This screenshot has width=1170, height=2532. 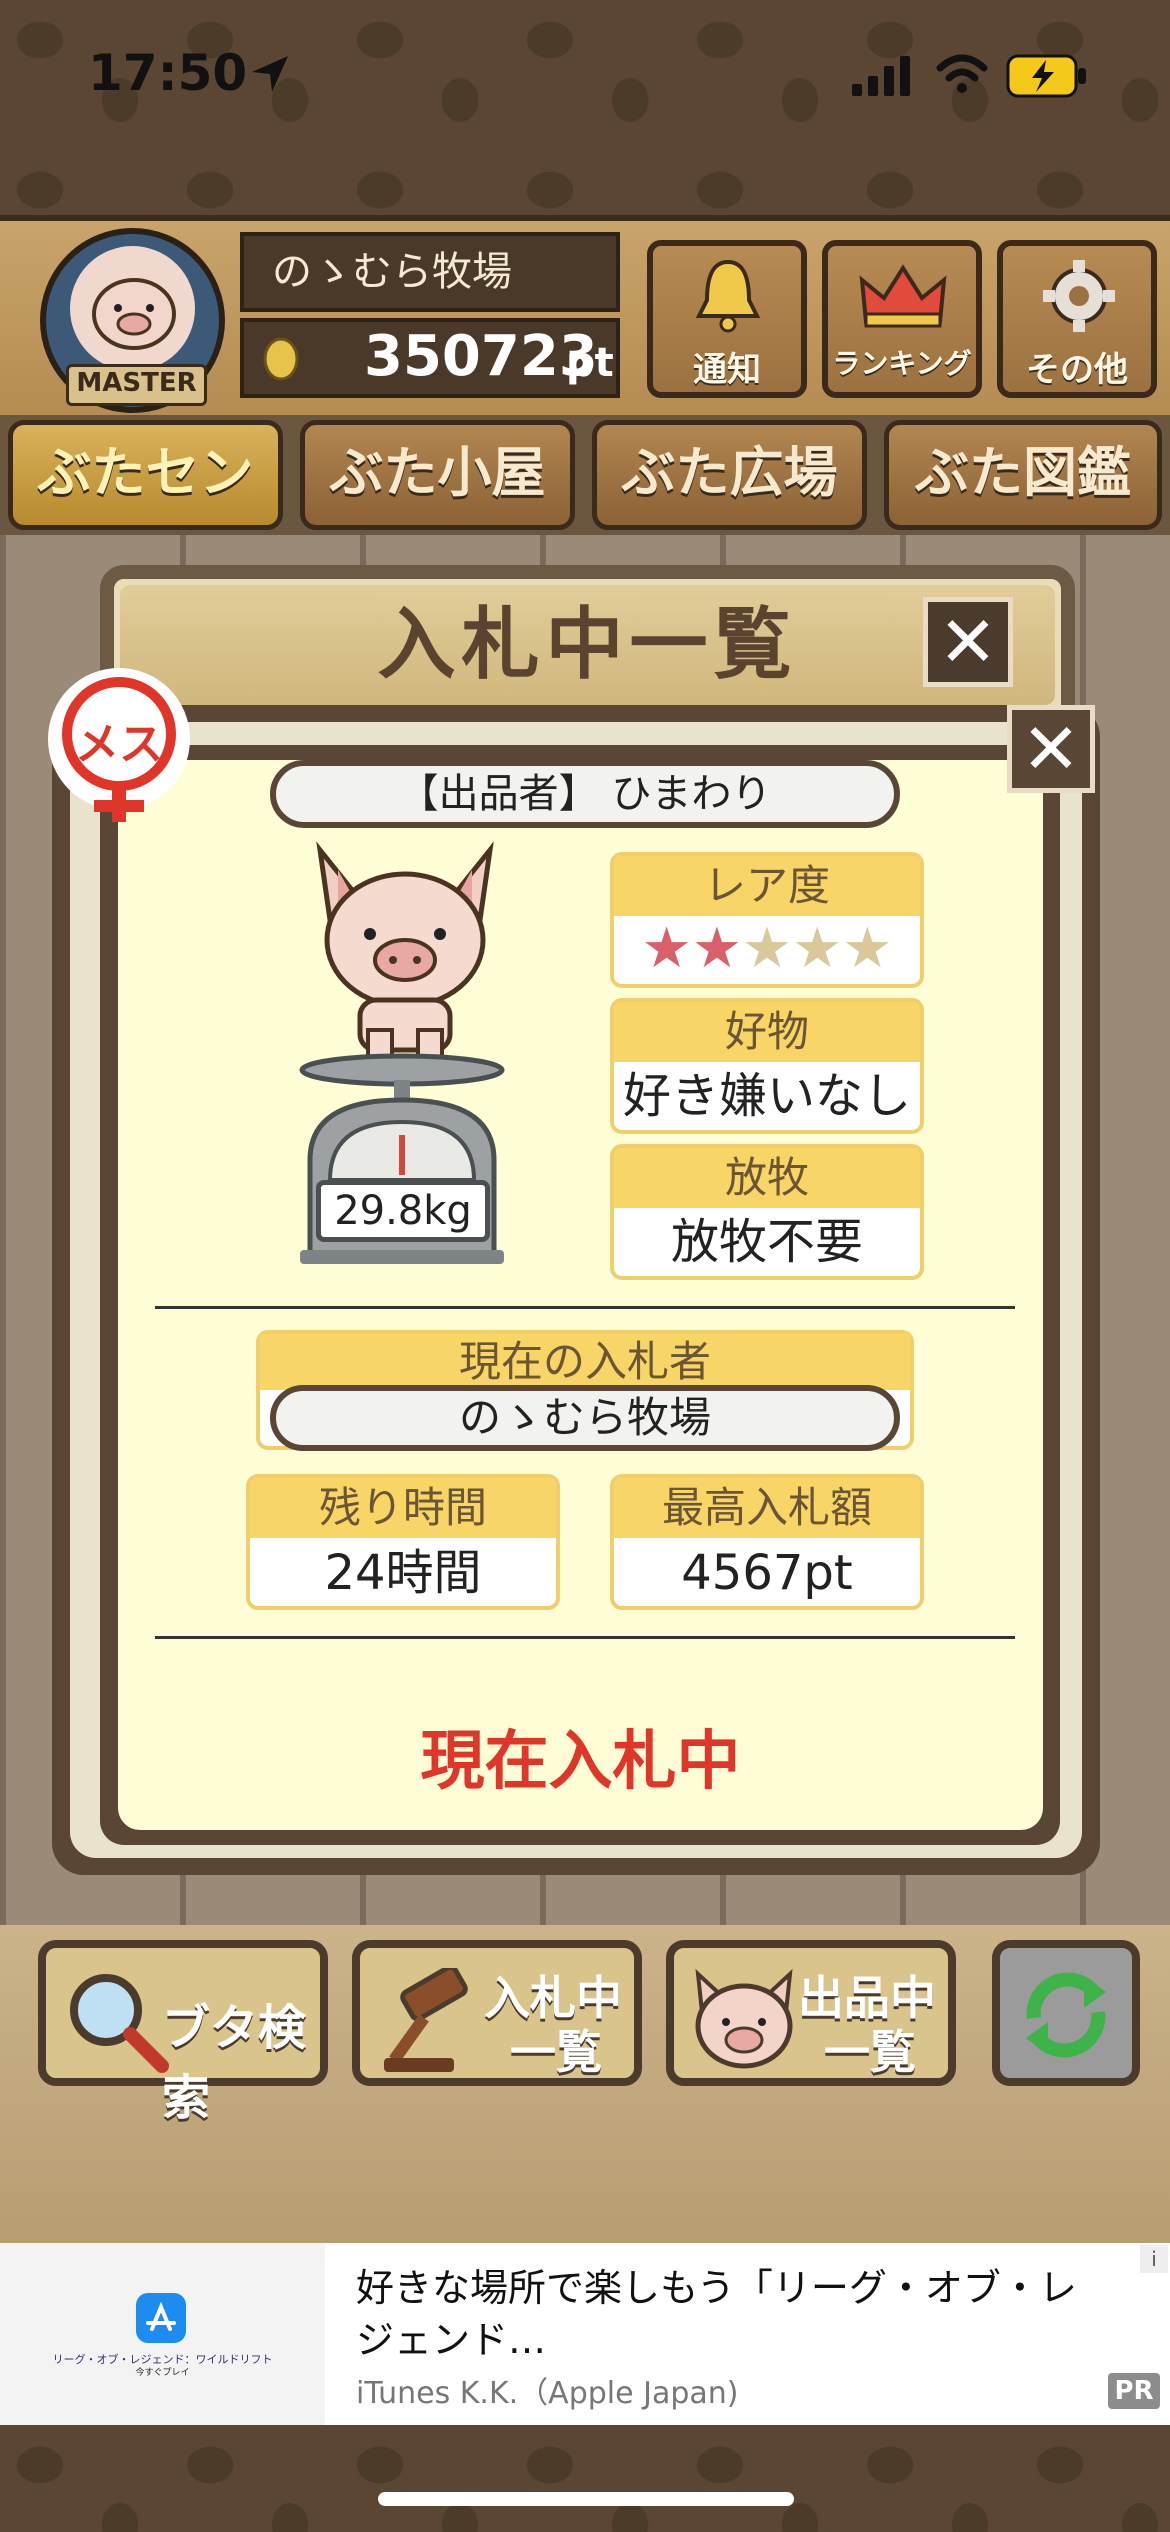 I want to click on ranking-label: ランキング, so click(x=902, y=363).